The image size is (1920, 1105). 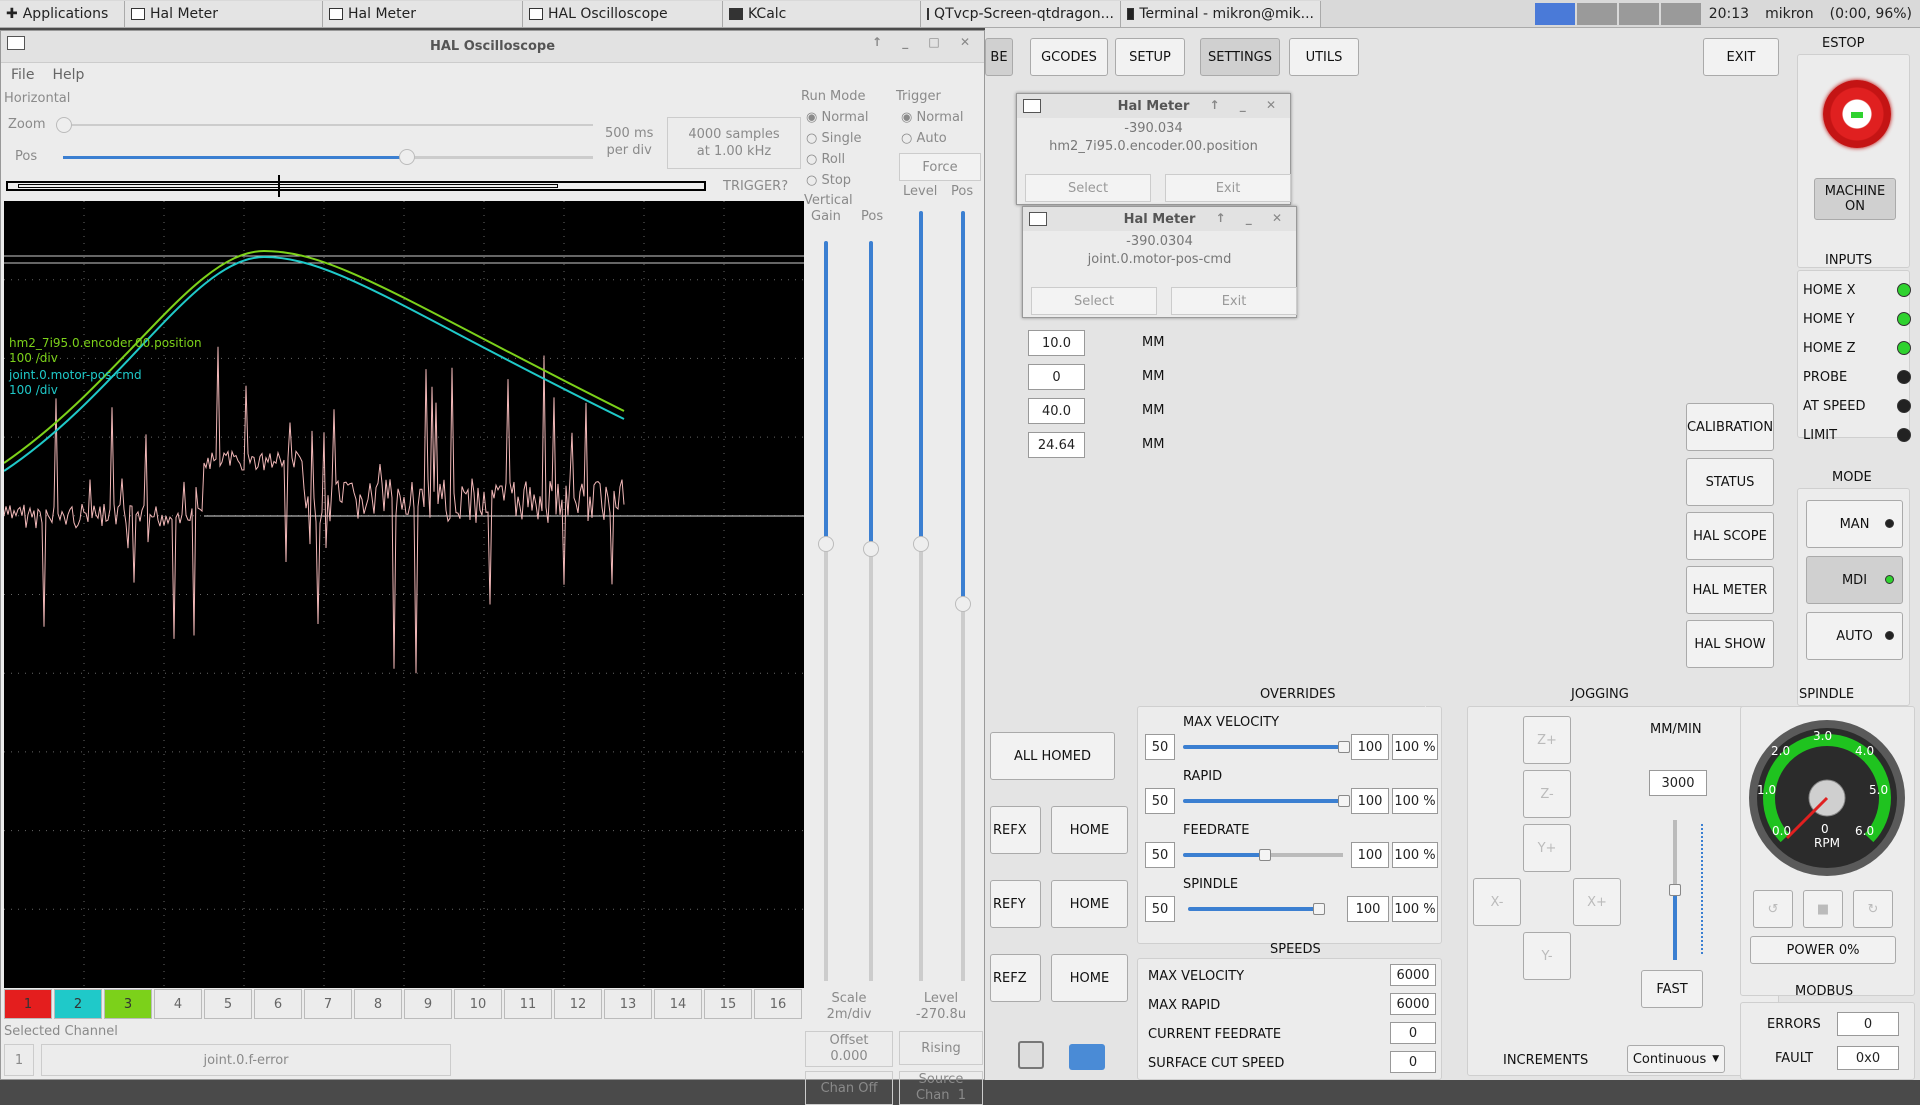 What do you see at coordinates (328, 125) in the screenshot?
I see `zoom-slider` at bounding box center [328, 125].